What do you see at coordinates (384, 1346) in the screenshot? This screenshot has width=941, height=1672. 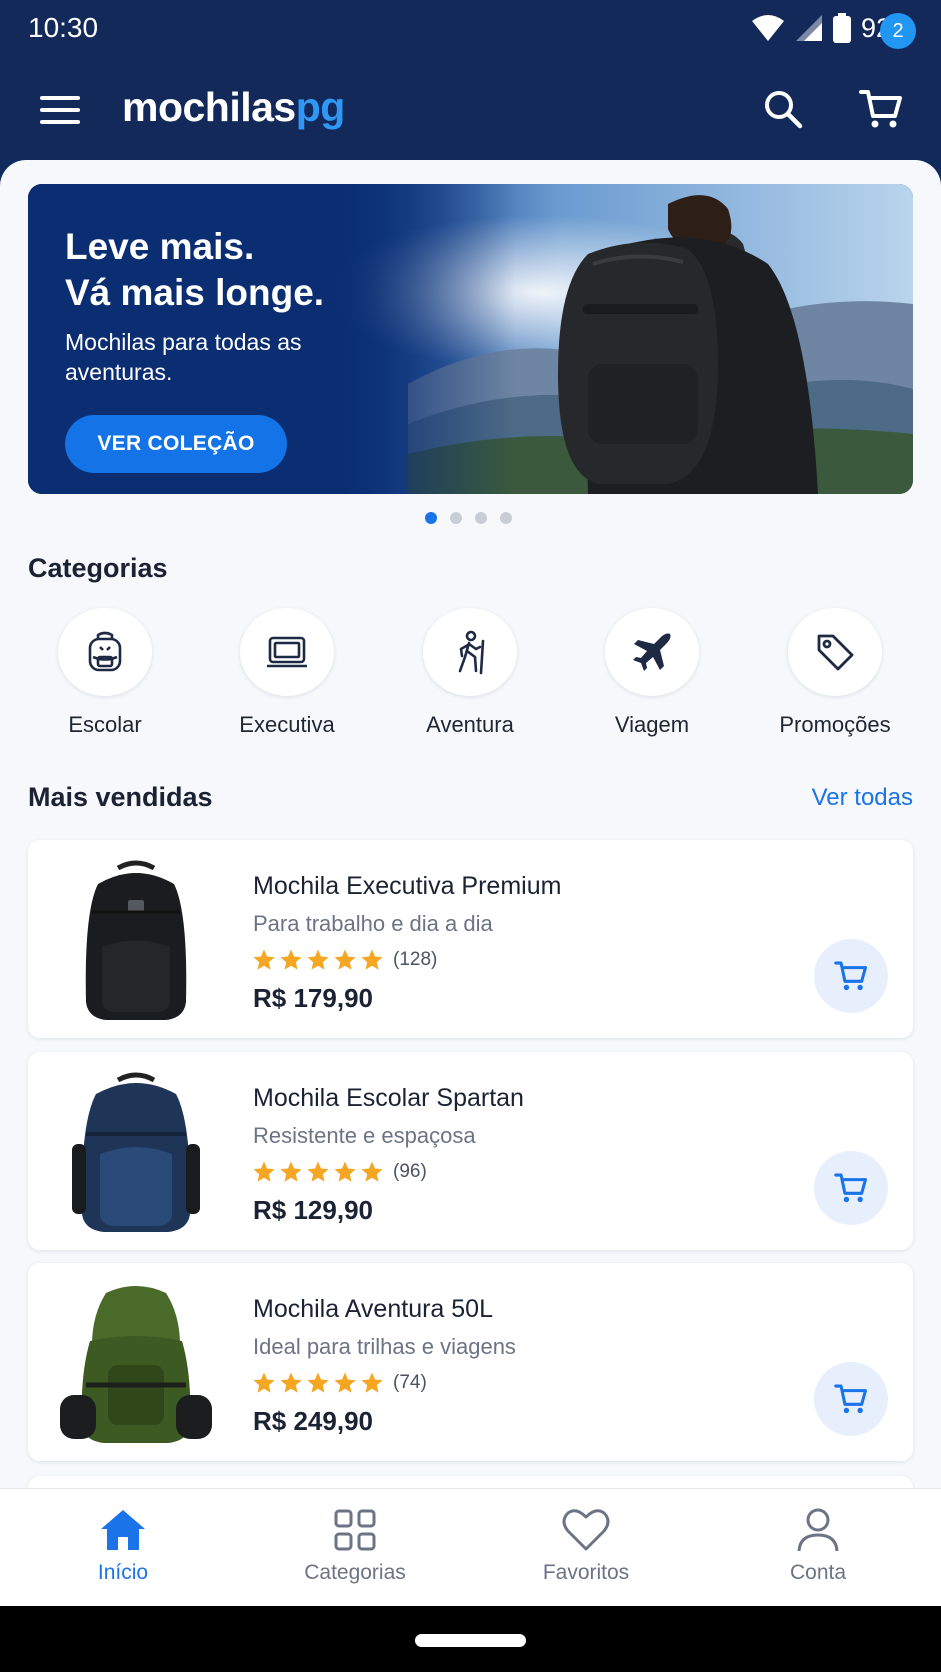 I see `product-description: Ideal para trilhas e viagens` at bounding box center [384, 1346].